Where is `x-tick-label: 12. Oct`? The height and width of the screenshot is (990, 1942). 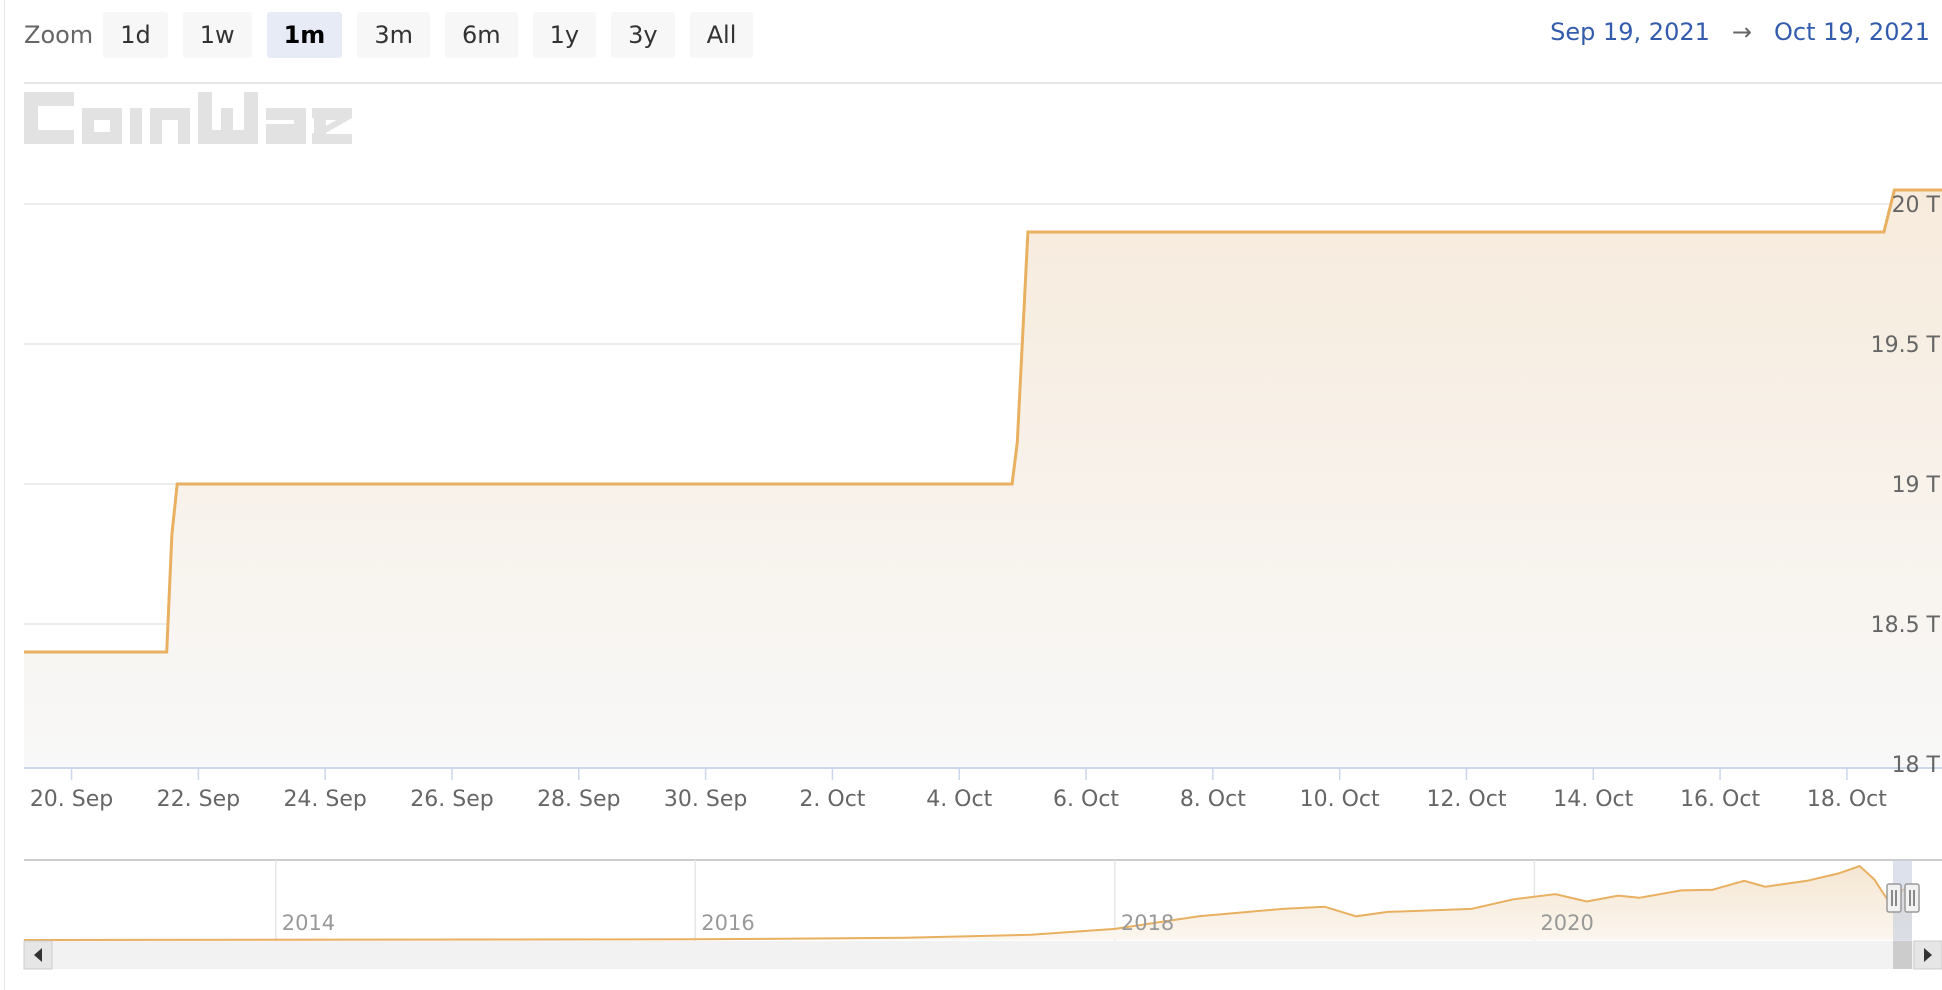
x-tick-label: 12. Oct is located at coordinates (1466, 799).